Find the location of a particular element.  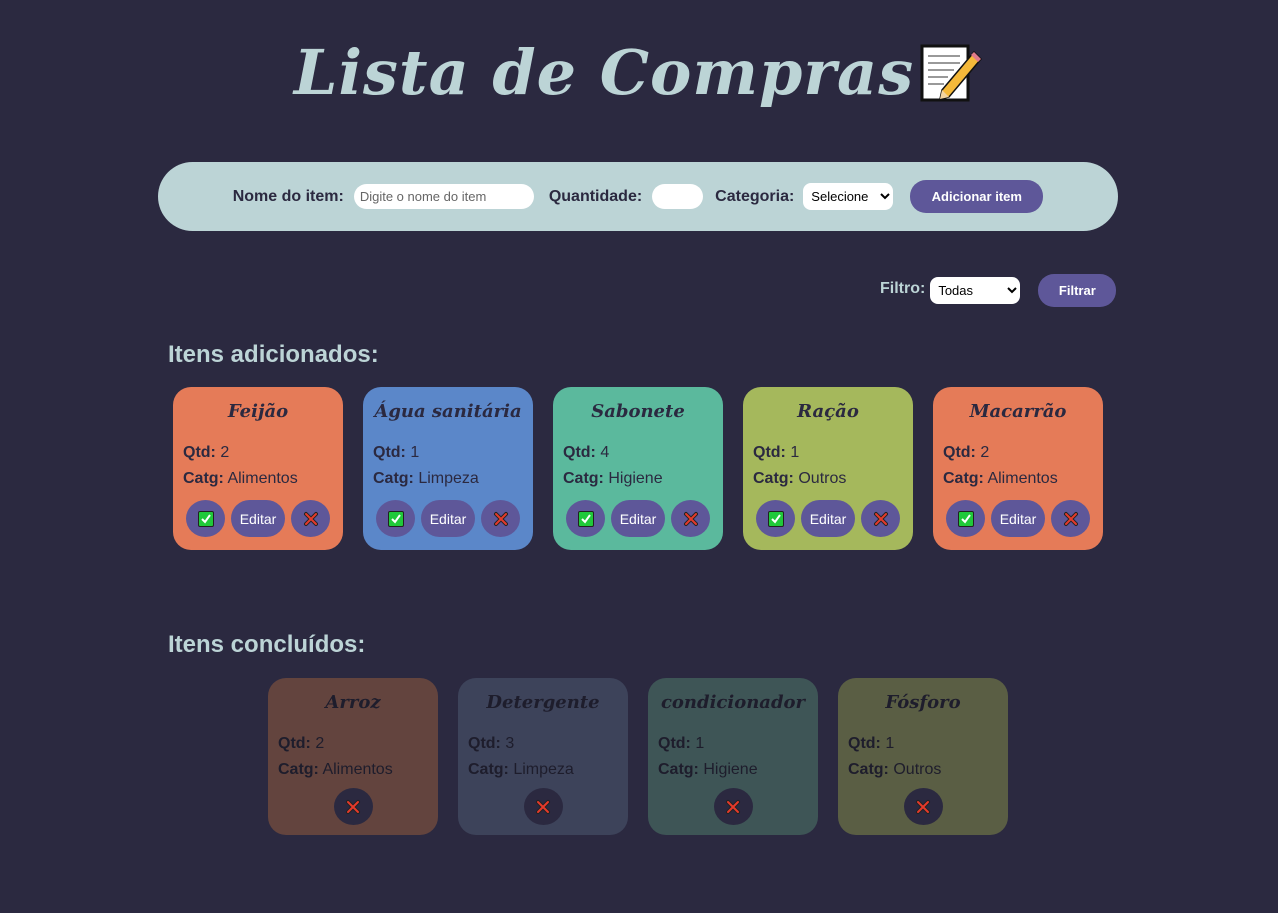

name-label: Nome do item: is located at coordinates (288, 196).